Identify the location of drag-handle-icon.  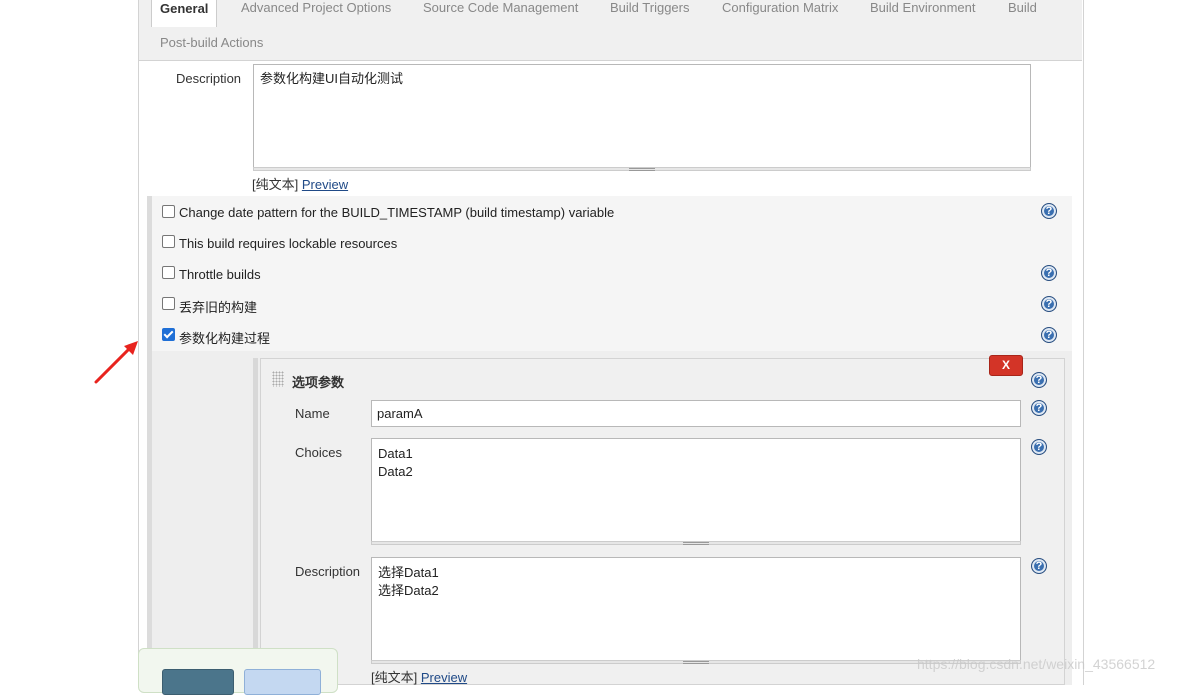
(278, 379).